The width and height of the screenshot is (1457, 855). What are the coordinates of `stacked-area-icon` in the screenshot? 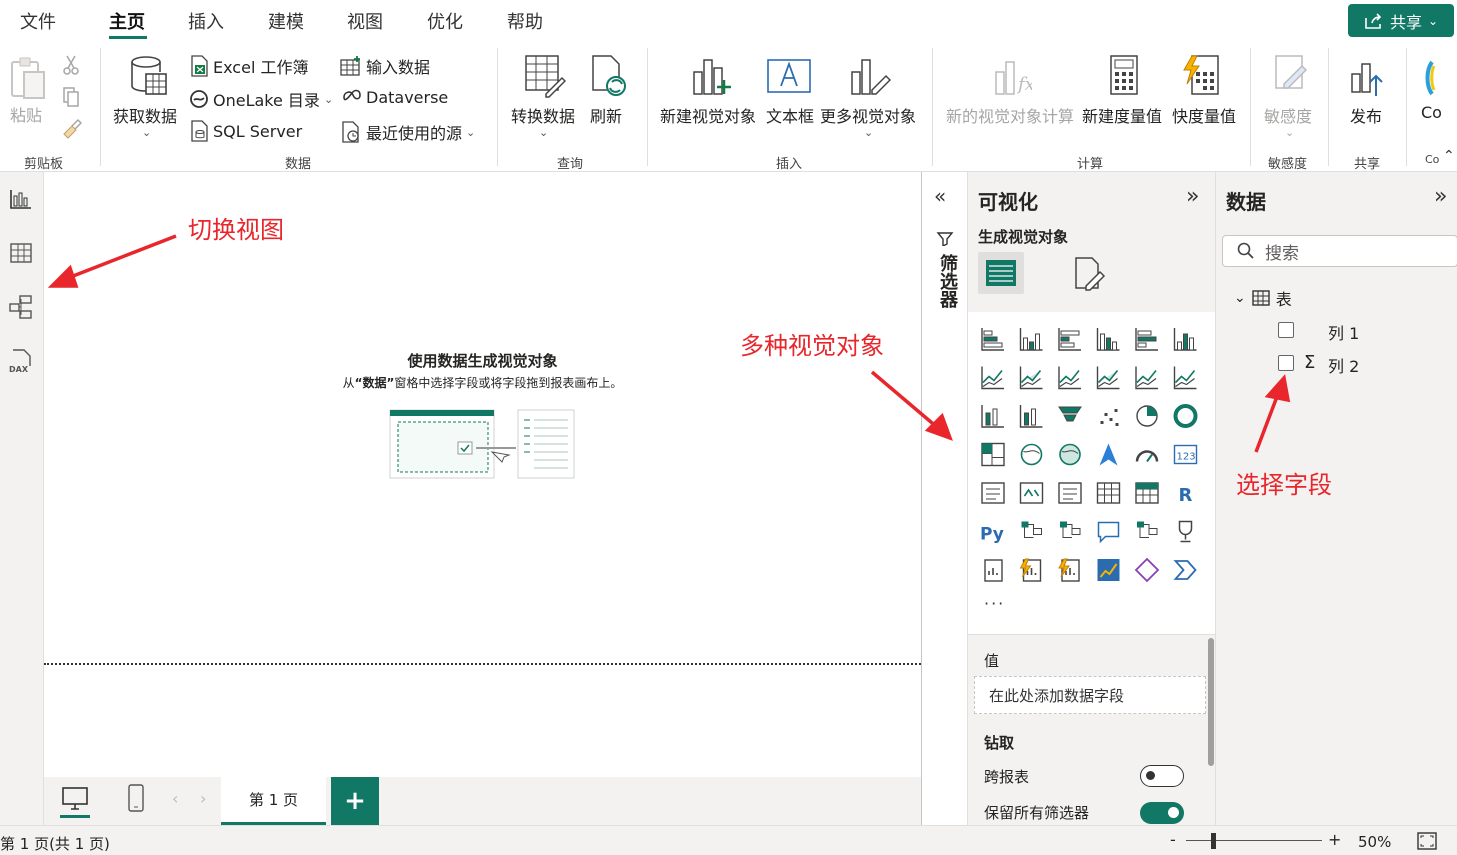 It's located at (1069, 378).